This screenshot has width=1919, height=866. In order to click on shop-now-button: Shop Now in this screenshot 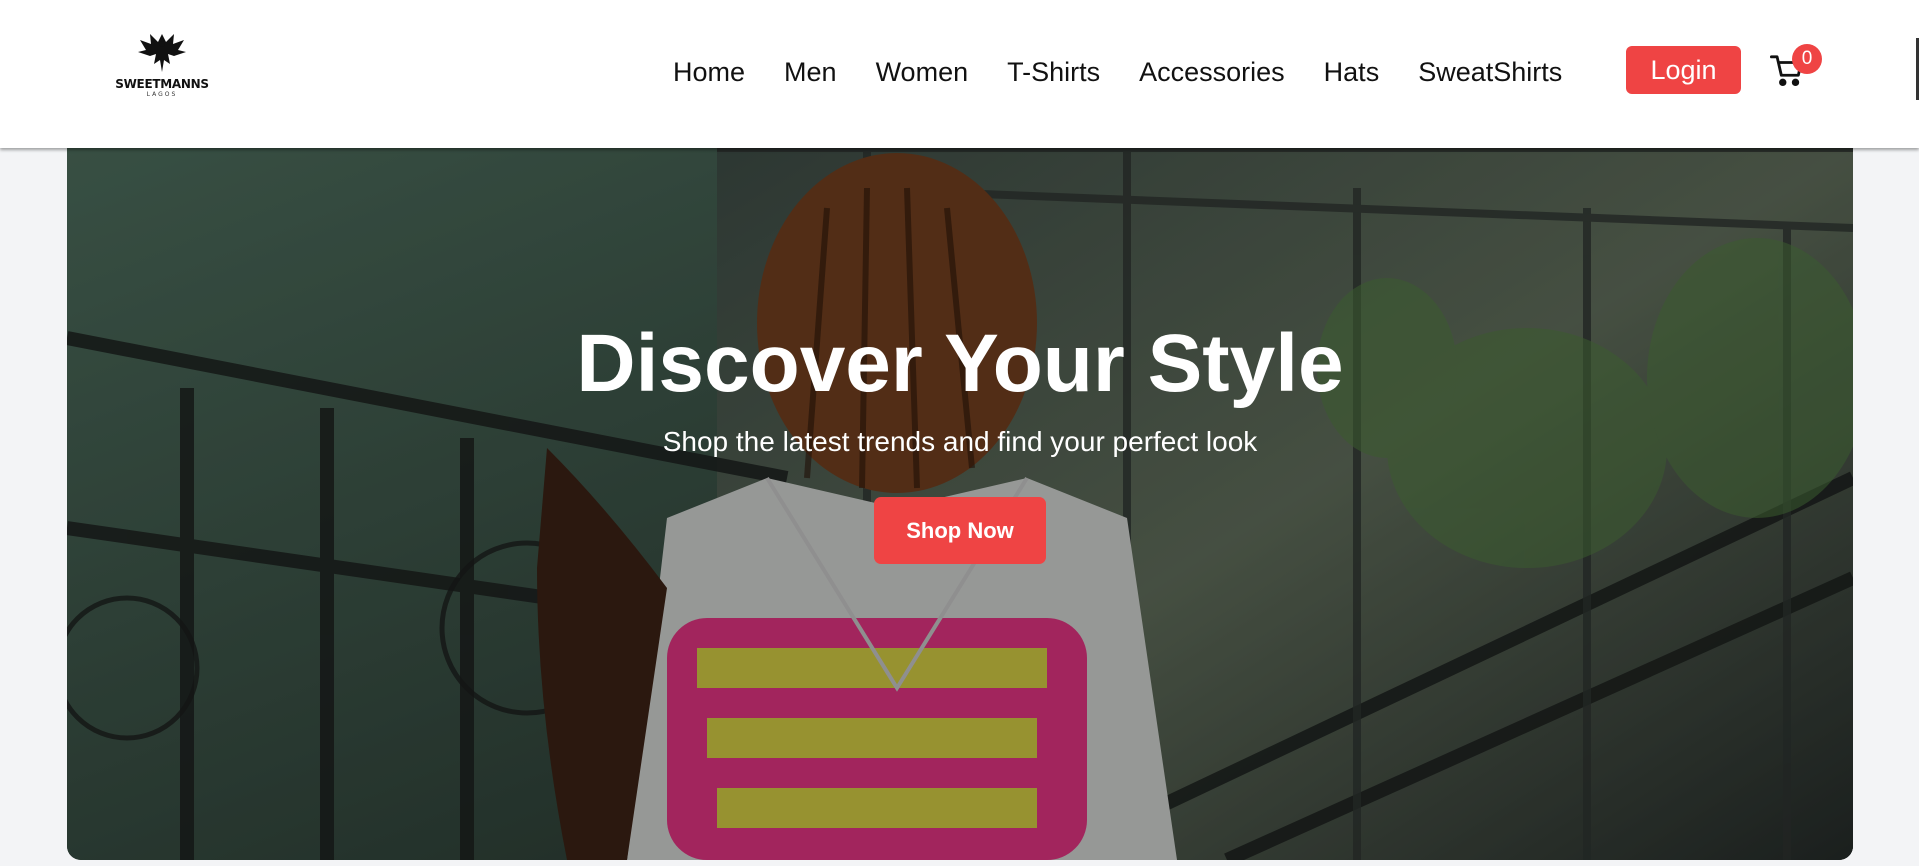, I will do `click(960, 530)`.